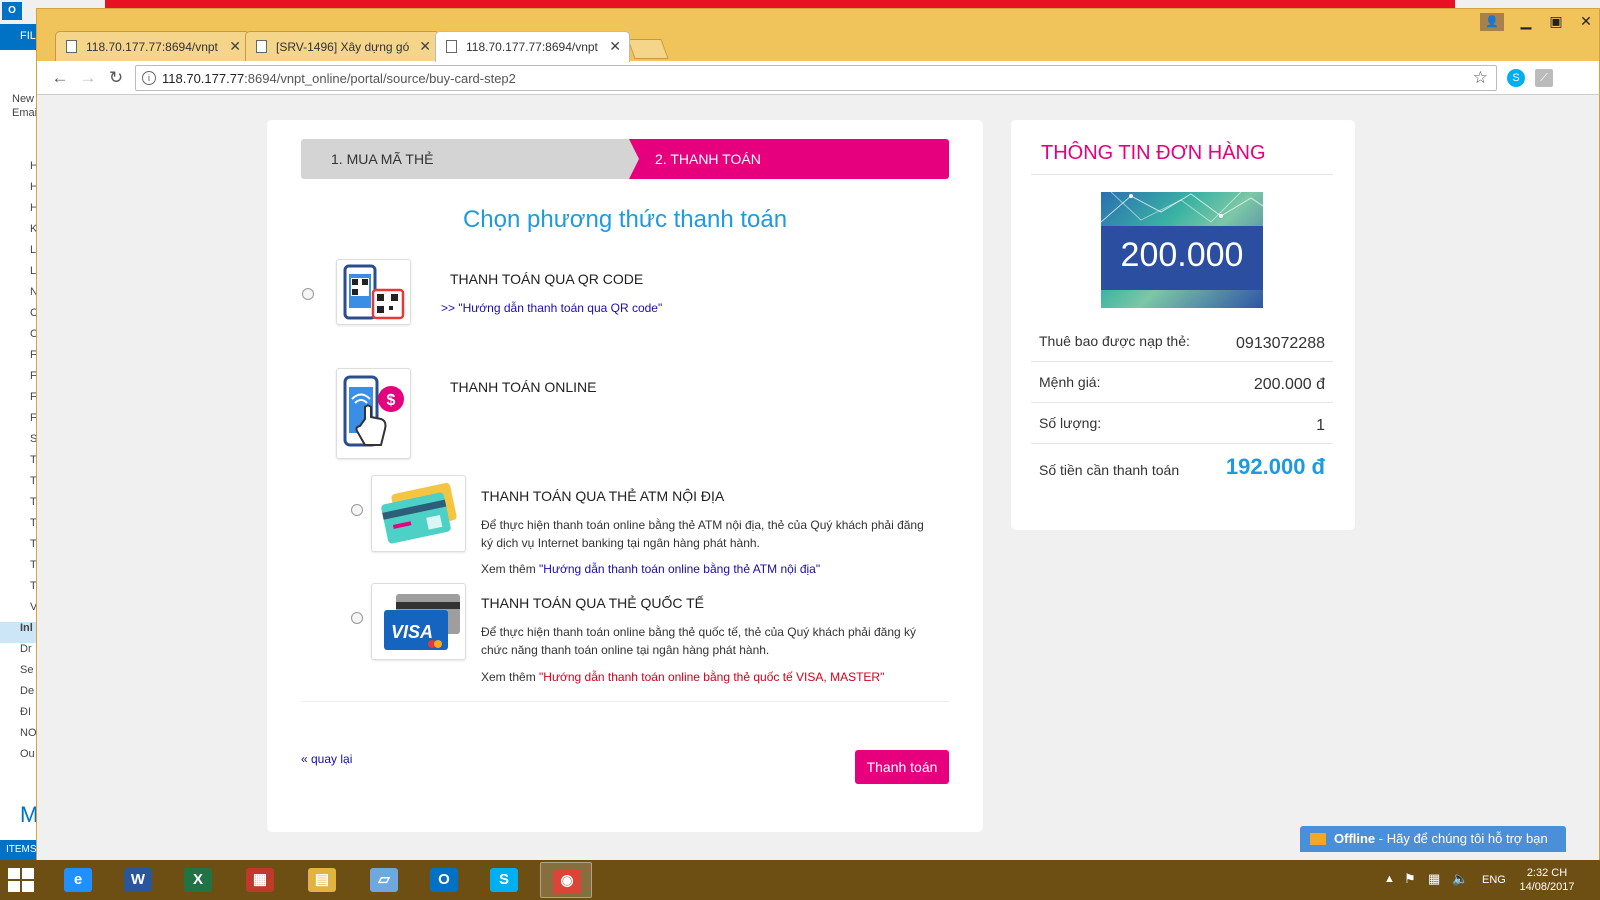  I want to click on outlook-icon: O, so click(444, 880).